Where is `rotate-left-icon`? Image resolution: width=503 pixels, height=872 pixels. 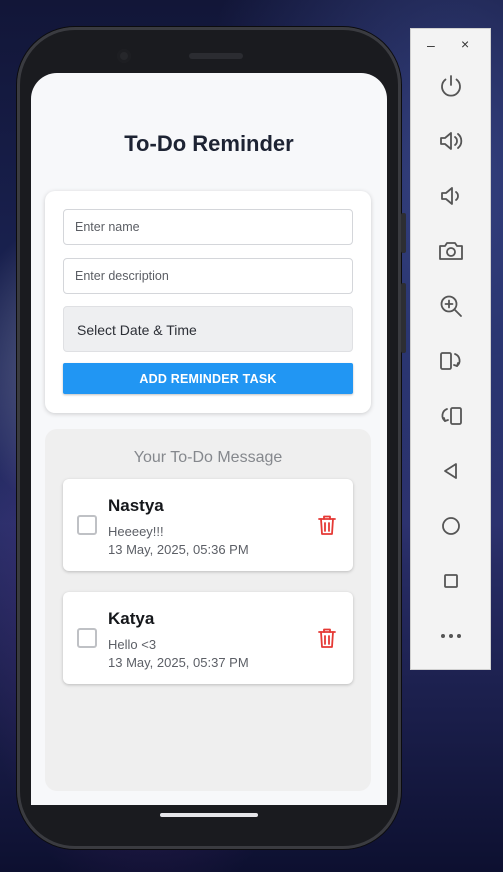 rotate-left-icon is located at coordinates (451, 361).